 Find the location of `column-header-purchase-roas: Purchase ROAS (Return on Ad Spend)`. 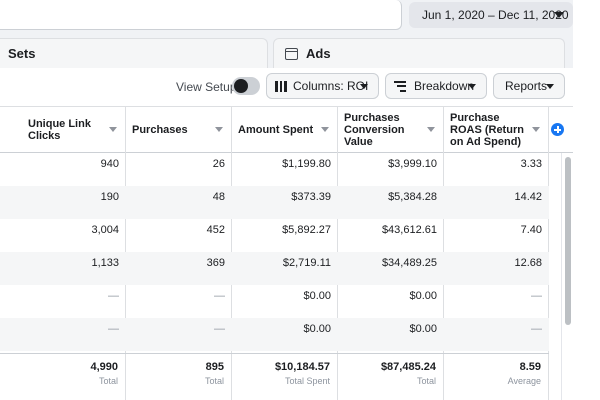

column-header-purchase-roas: Purchase ROAS (Return on Ad Spend) is located at coordinates (496, 130).